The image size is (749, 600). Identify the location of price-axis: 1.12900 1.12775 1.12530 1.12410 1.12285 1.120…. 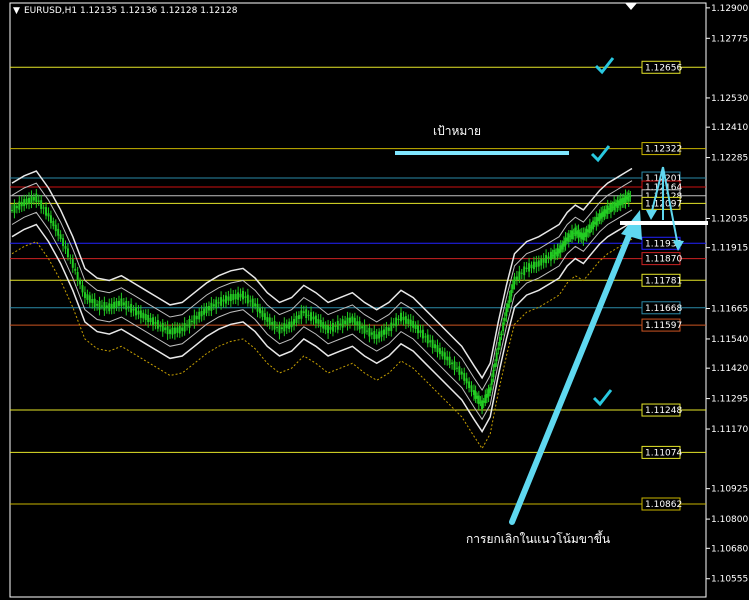
(727, 294).